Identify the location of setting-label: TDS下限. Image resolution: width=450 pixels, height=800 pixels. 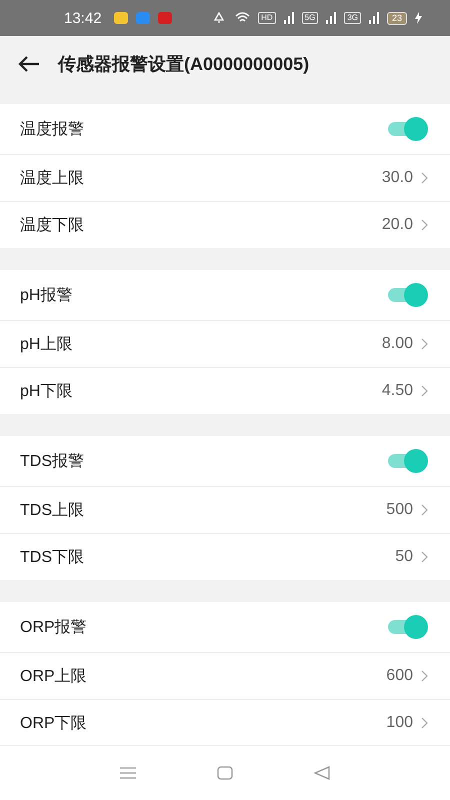
(52, 558).